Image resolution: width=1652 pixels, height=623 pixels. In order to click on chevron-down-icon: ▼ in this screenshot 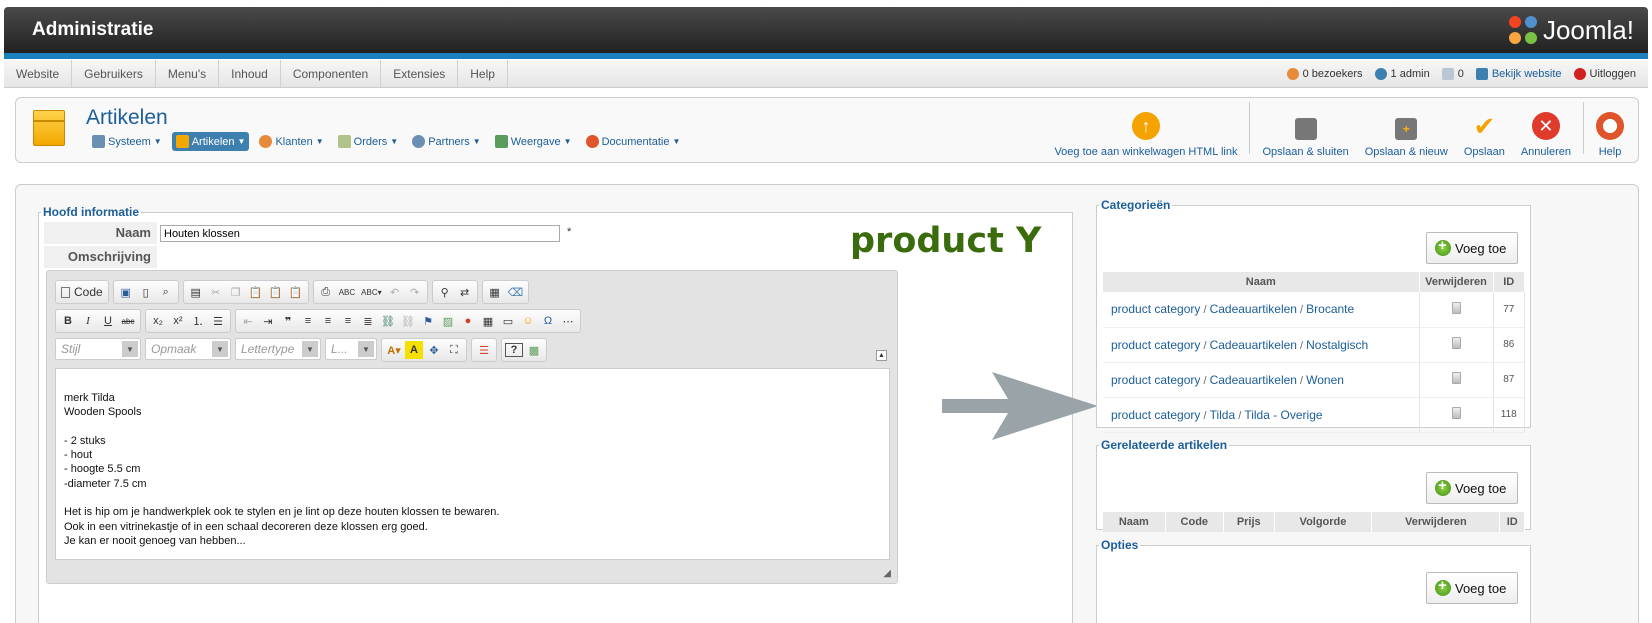, I will do `click(310, 349)`.